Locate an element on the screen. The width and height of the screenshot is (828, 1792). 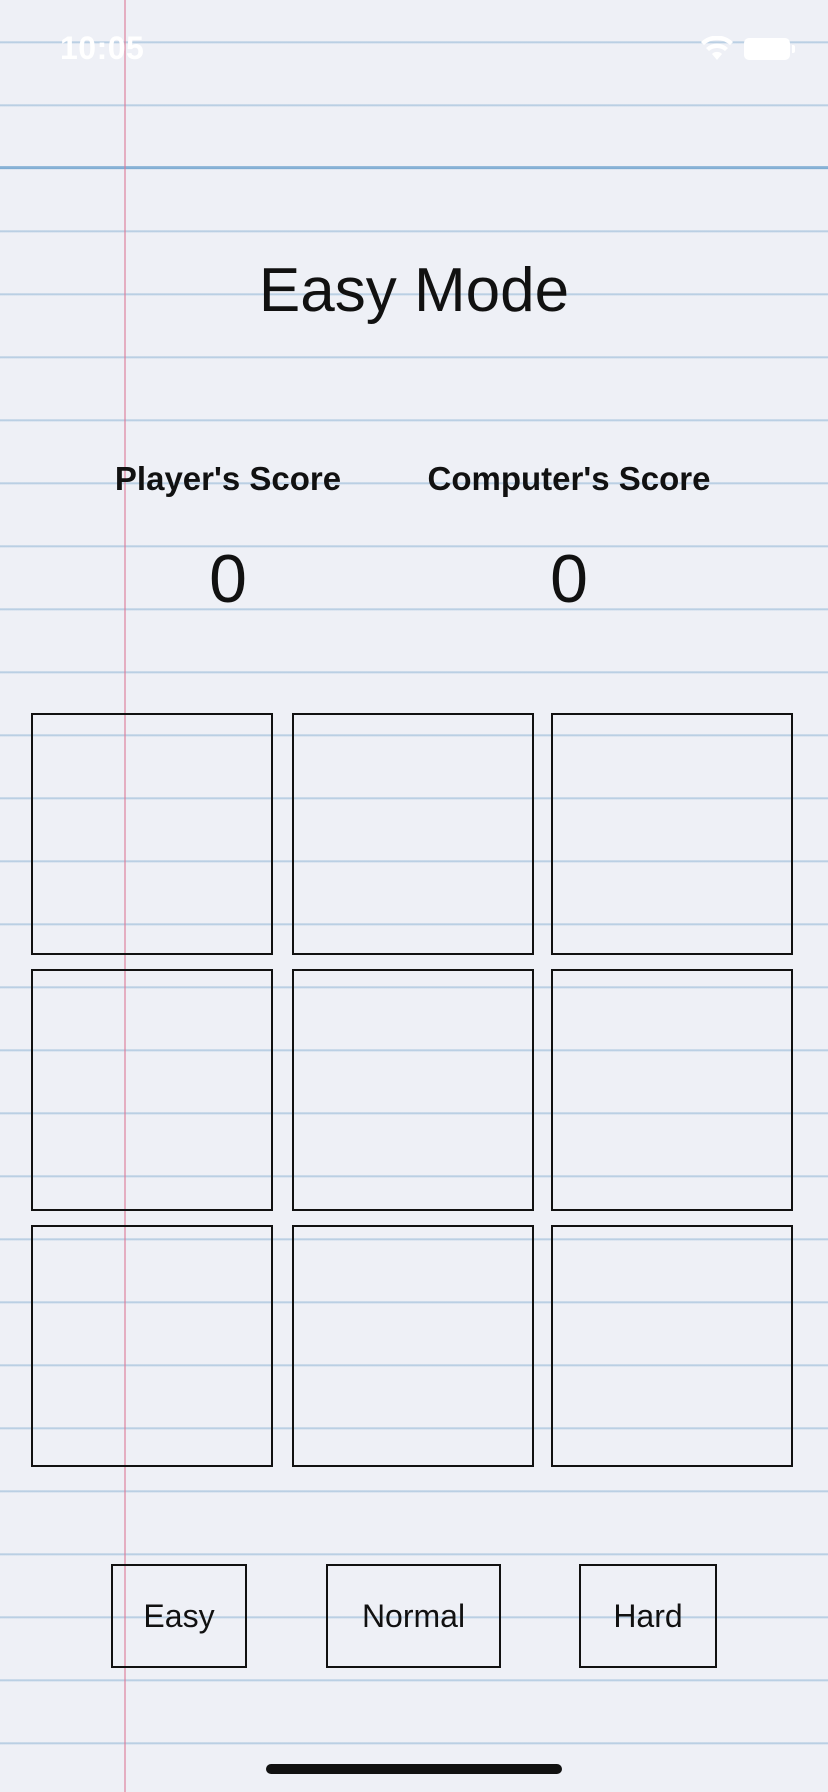
mode-title: Easy Mode is located at coordinates (414, 290).